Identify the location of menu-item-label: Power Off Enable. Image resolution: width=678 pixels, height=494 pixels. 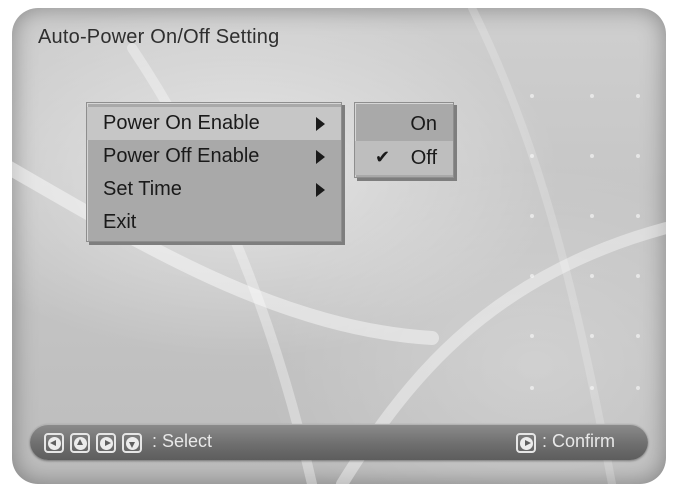
(181, 156).